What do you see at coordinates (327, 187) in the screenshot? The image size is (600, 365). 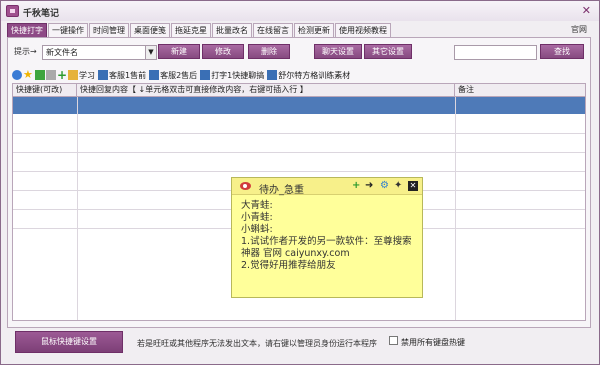 I see `note-header: 待办_急重 + ➜ ⚙ ✦ ✕` at bounding box center [327, 187].